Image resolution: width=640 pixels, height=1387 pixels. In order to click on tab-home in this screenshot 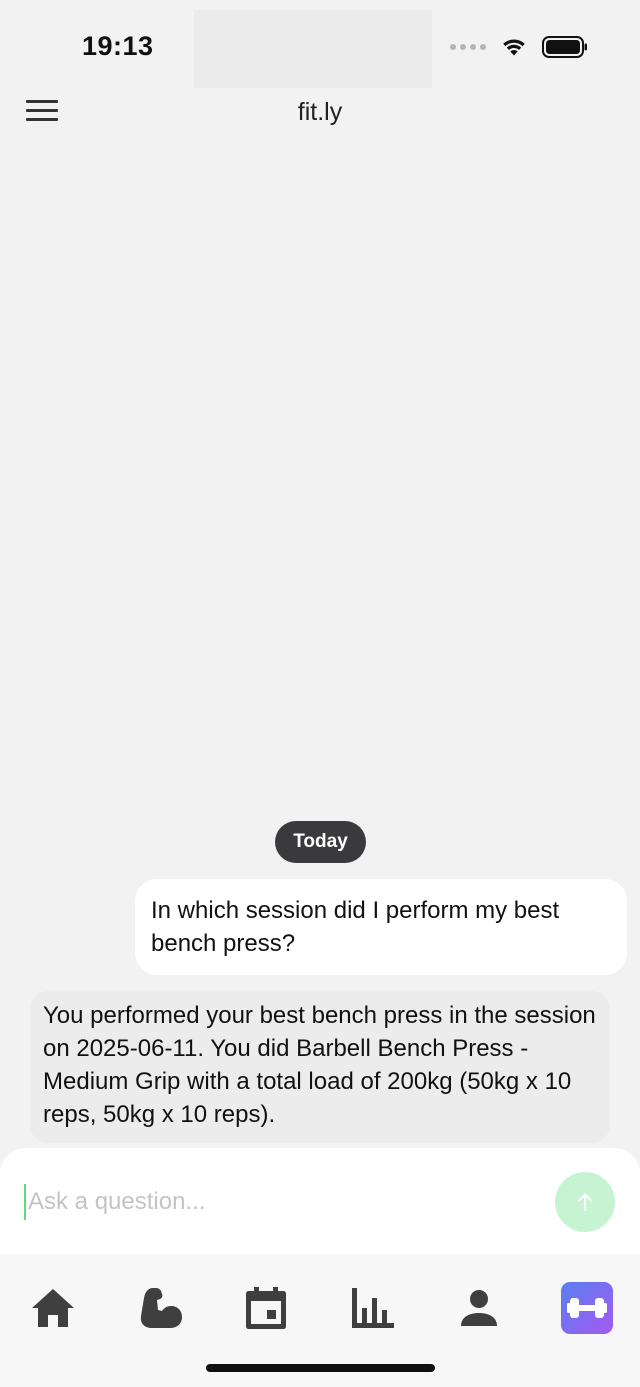, I will do `click(53, 1308)`.